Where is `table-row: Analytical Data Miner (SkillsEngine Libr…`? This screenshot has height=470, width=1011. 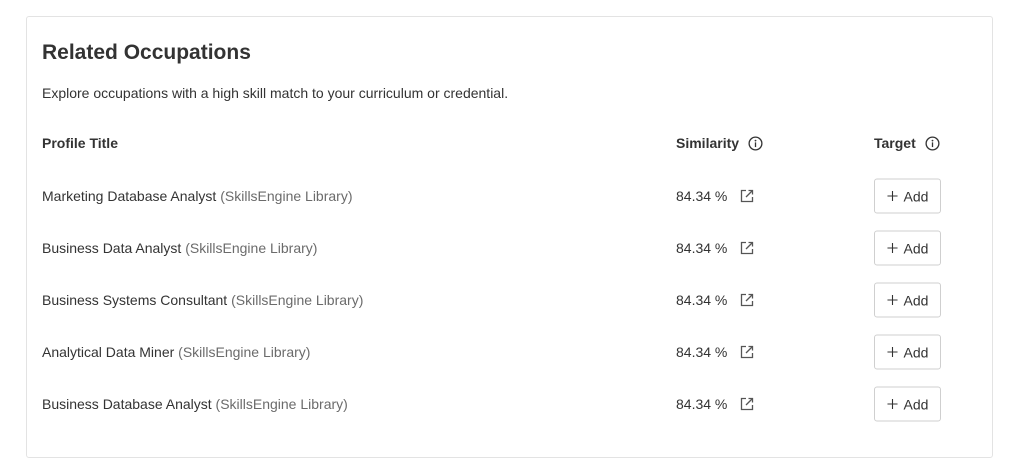 table-row: Analytical Data Miner (SkillsEngine Libr… is located at coordinates (509, 352).